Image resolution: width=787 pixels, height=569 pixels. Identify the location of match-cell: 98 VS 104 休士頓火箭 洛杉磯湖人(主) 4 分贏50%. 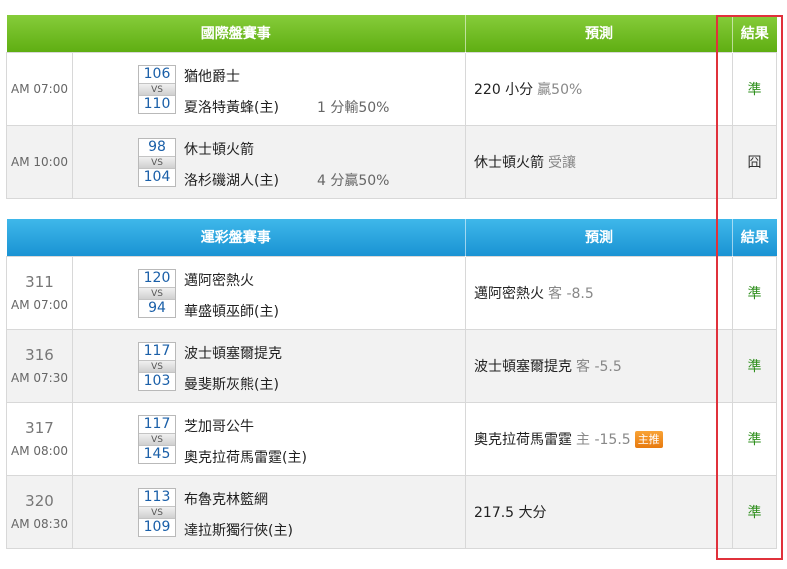
(269, 161).